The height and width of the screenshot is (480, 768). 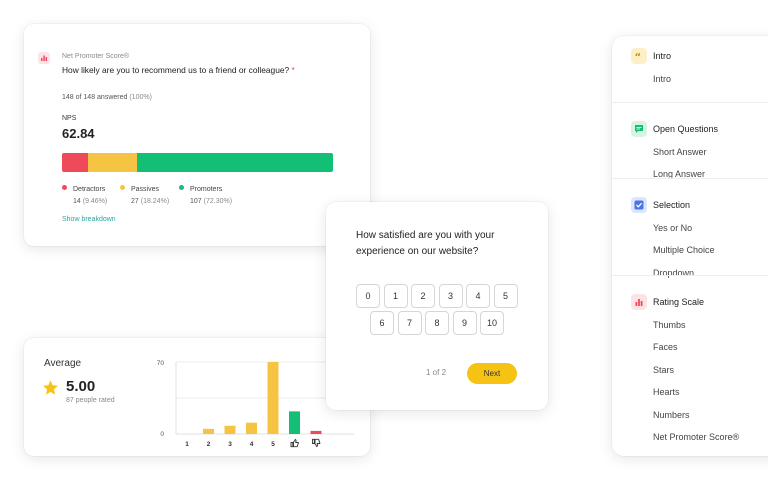 I want to click on detractors-dot, so click(x=64, y=187).